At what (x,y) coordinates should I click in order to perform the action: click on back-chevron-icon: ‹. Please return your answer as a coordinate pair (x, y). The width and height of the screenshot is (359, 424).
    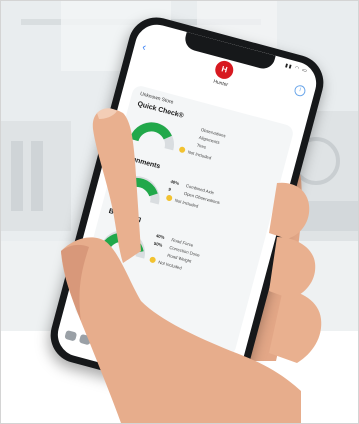
    Looking at the image, I should click on (144, 47).